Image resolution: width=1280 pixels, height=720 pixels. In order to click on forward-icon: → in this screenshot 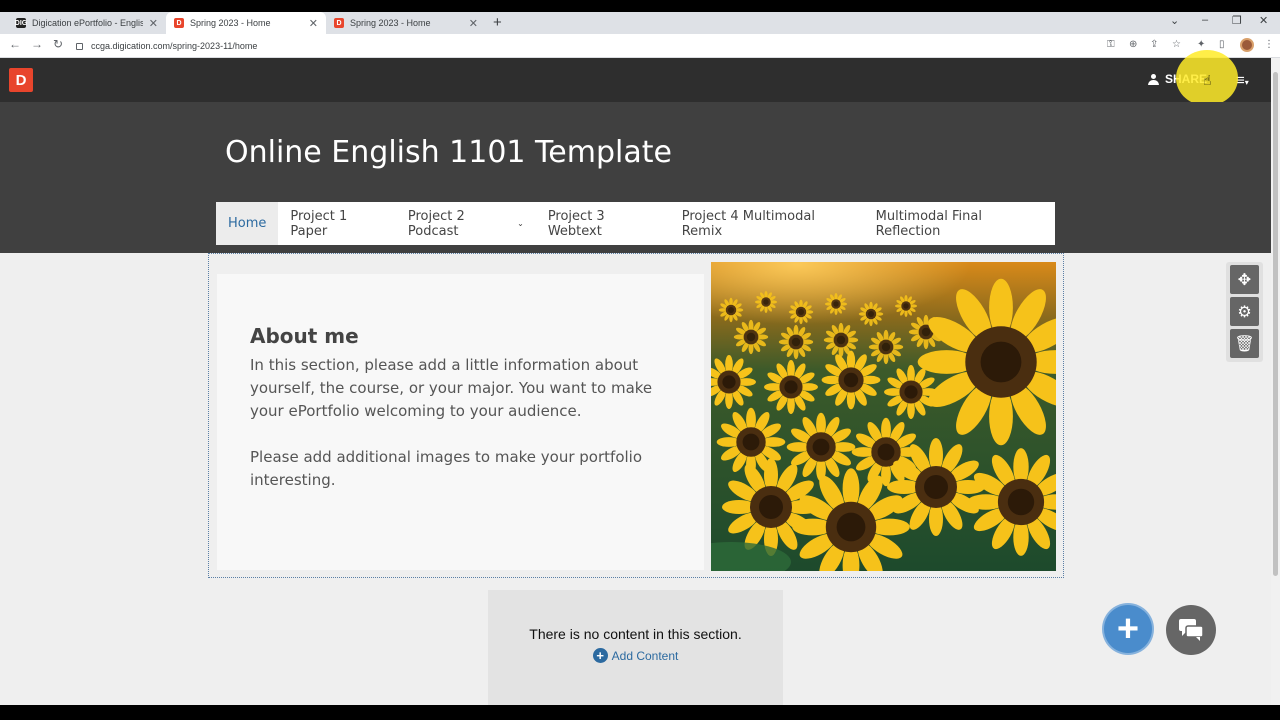, I will do `click(37, 44)`.